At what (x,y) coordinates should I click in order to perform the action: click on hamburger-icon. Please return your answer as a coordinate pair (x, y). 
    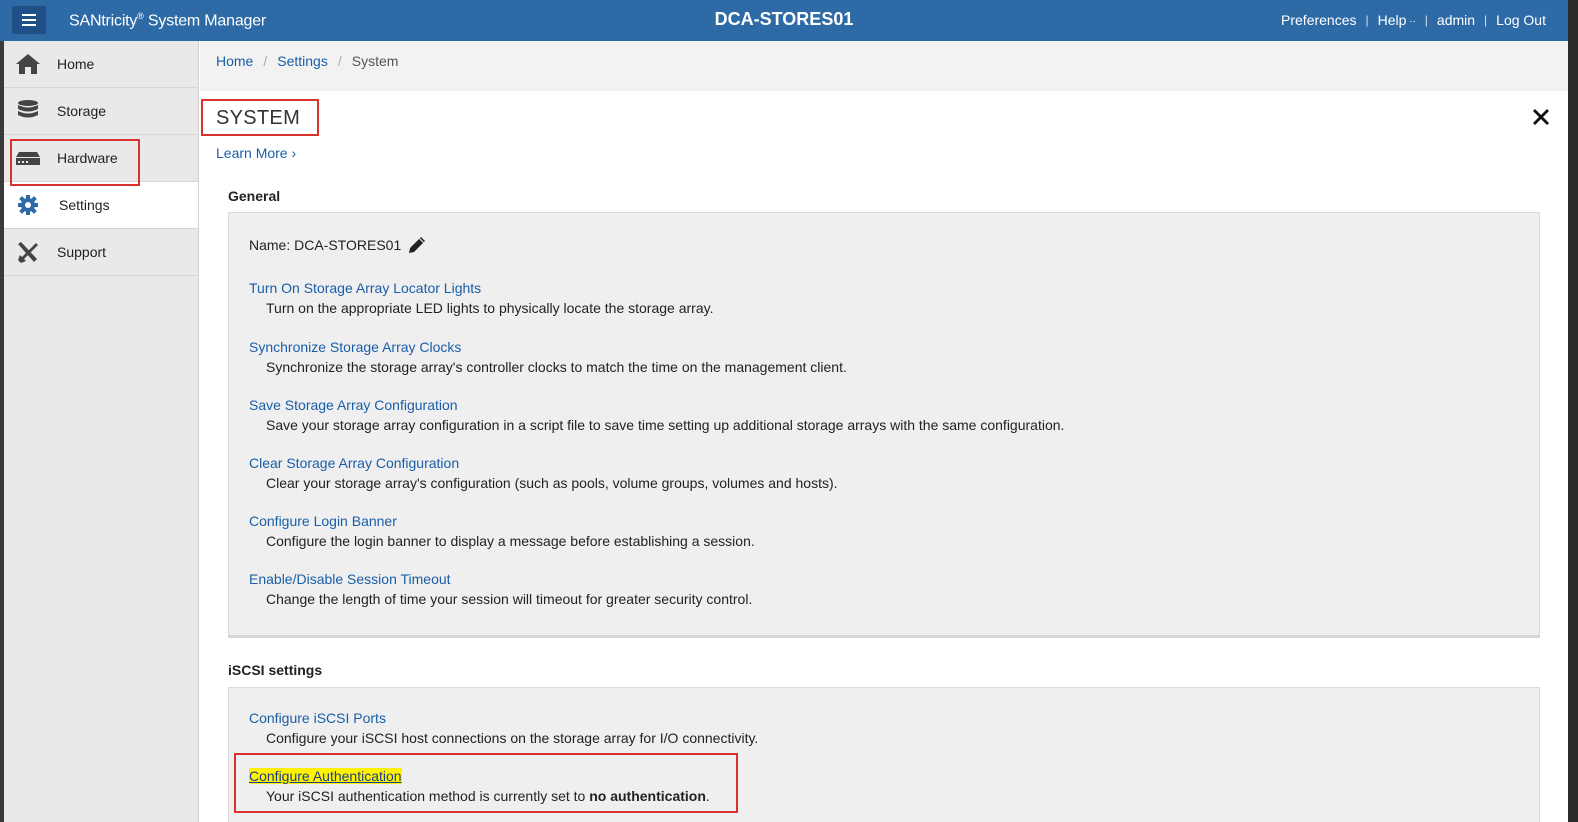
    Looking at the image, I should click on (29, 20).